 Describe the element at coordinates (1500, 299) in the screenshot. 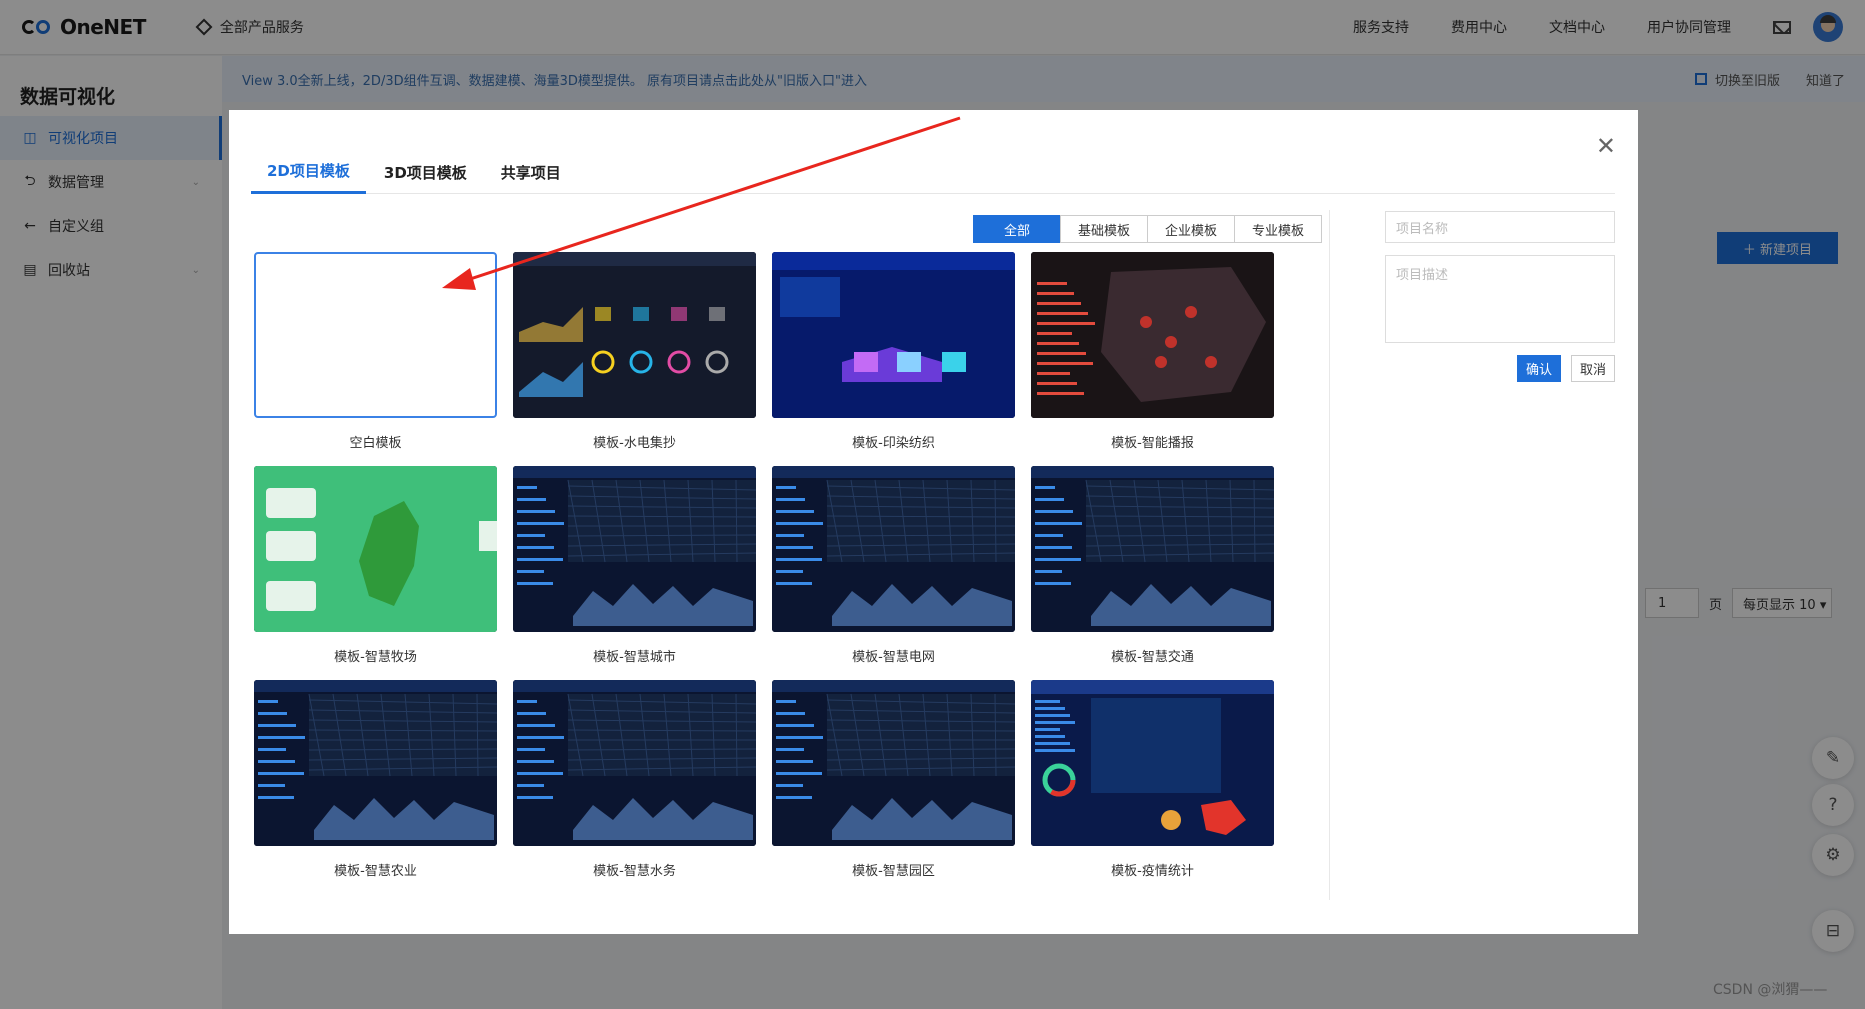

I see `project-description-input: 项目描述` at that location.